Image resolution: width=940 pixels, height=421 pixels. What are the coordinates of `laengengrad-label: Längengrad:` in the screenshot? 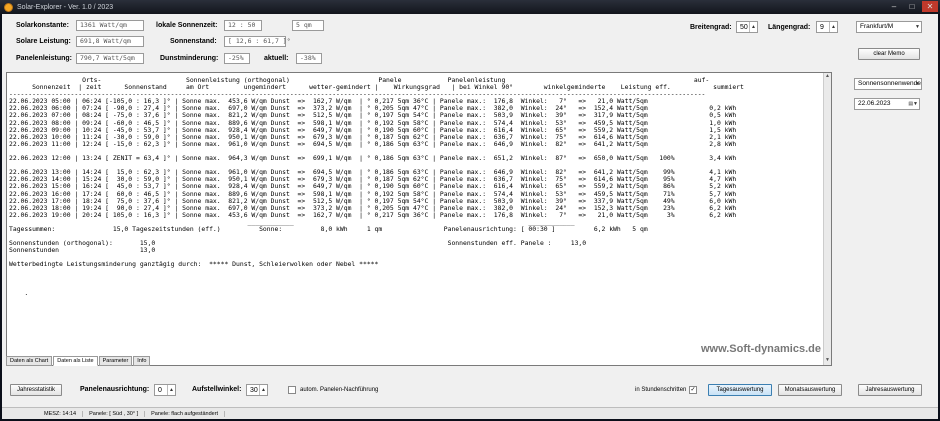 It's located at (789, 27).